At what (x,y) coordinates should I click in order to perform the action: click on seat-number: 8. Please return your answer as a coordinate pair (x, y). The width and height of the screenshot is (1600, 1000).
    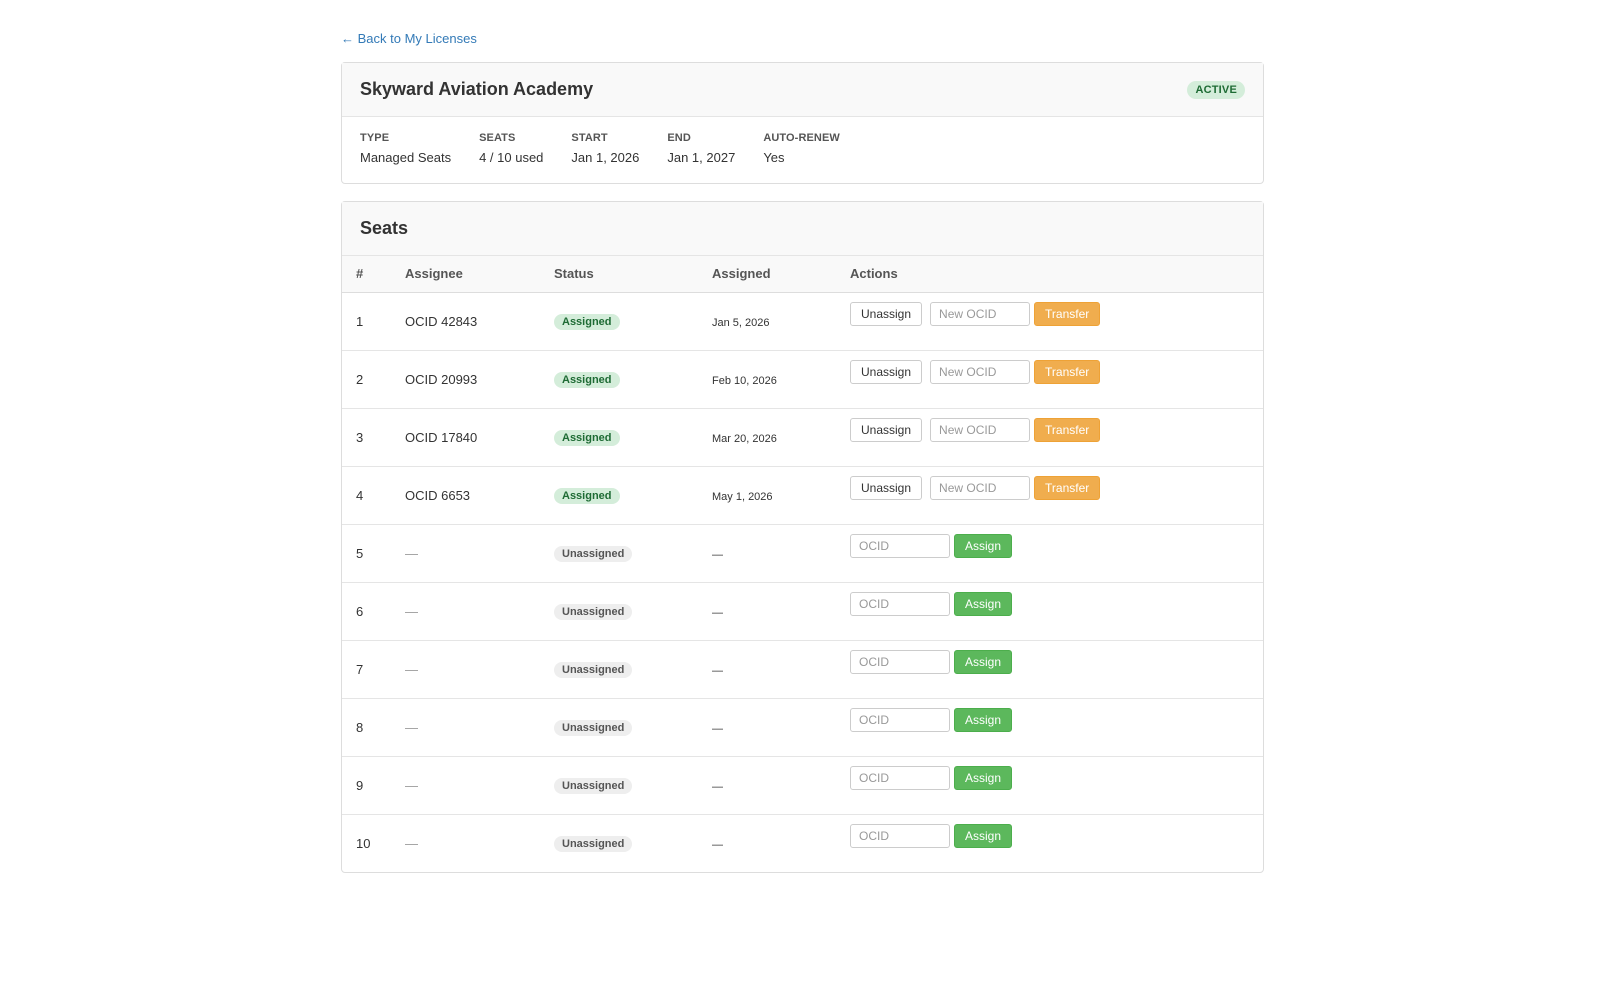
    Looking at the image, I should click on (373, 727).